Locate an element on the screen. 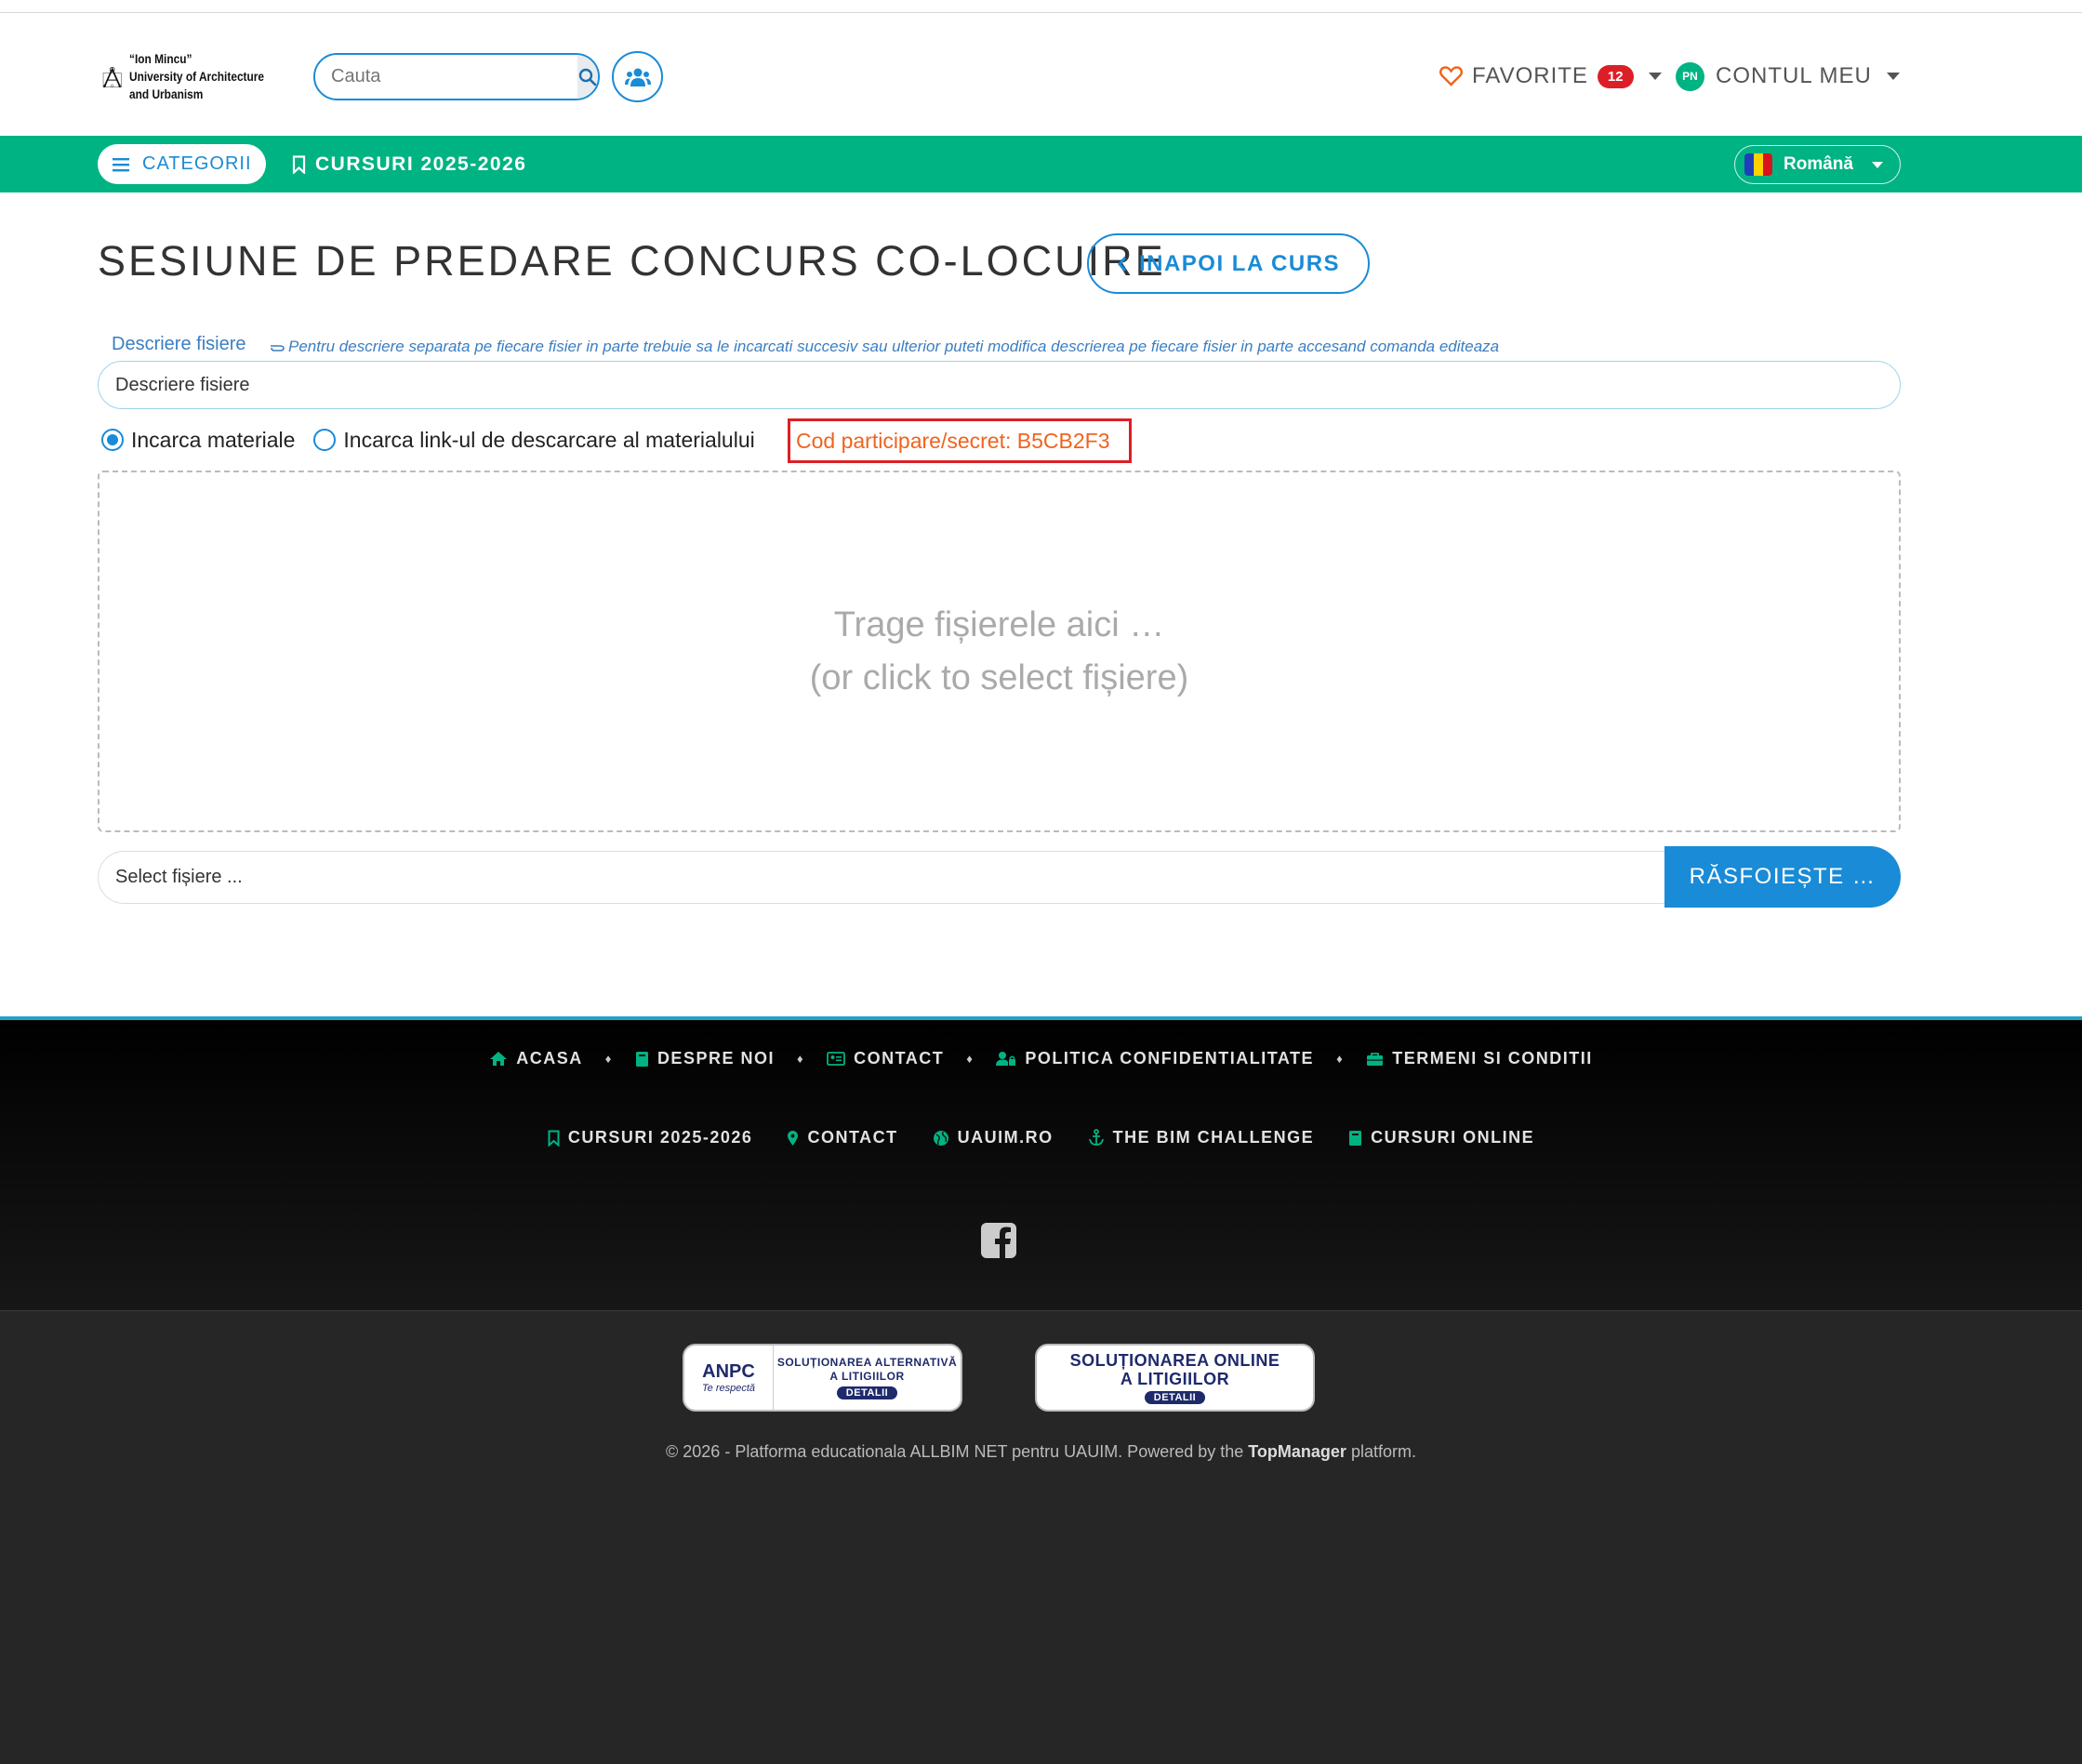  users-button is located at coordinates (637, 76).